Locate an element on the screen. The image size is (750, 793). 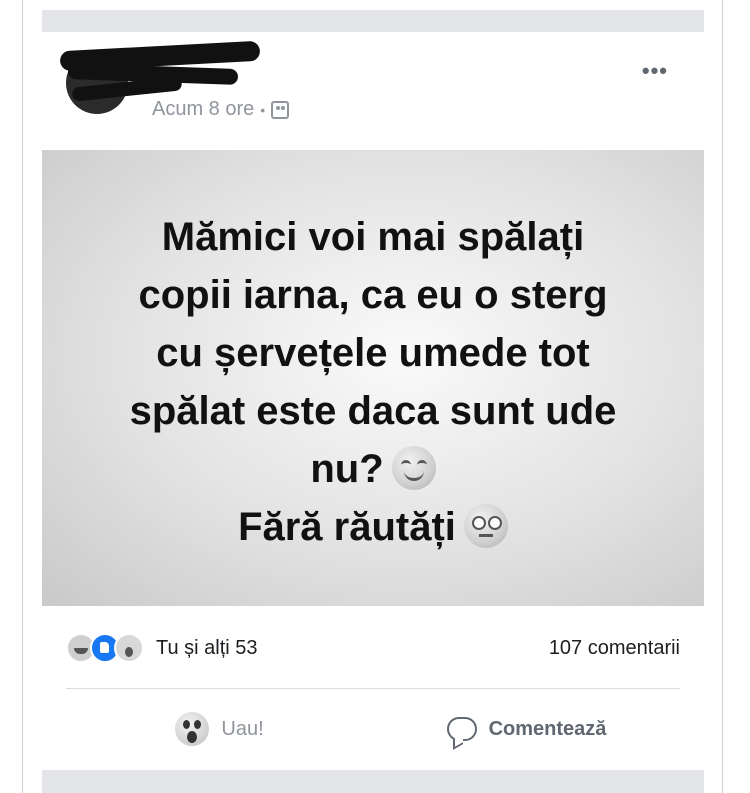
actions-divider is located at coordinates (373, 688).